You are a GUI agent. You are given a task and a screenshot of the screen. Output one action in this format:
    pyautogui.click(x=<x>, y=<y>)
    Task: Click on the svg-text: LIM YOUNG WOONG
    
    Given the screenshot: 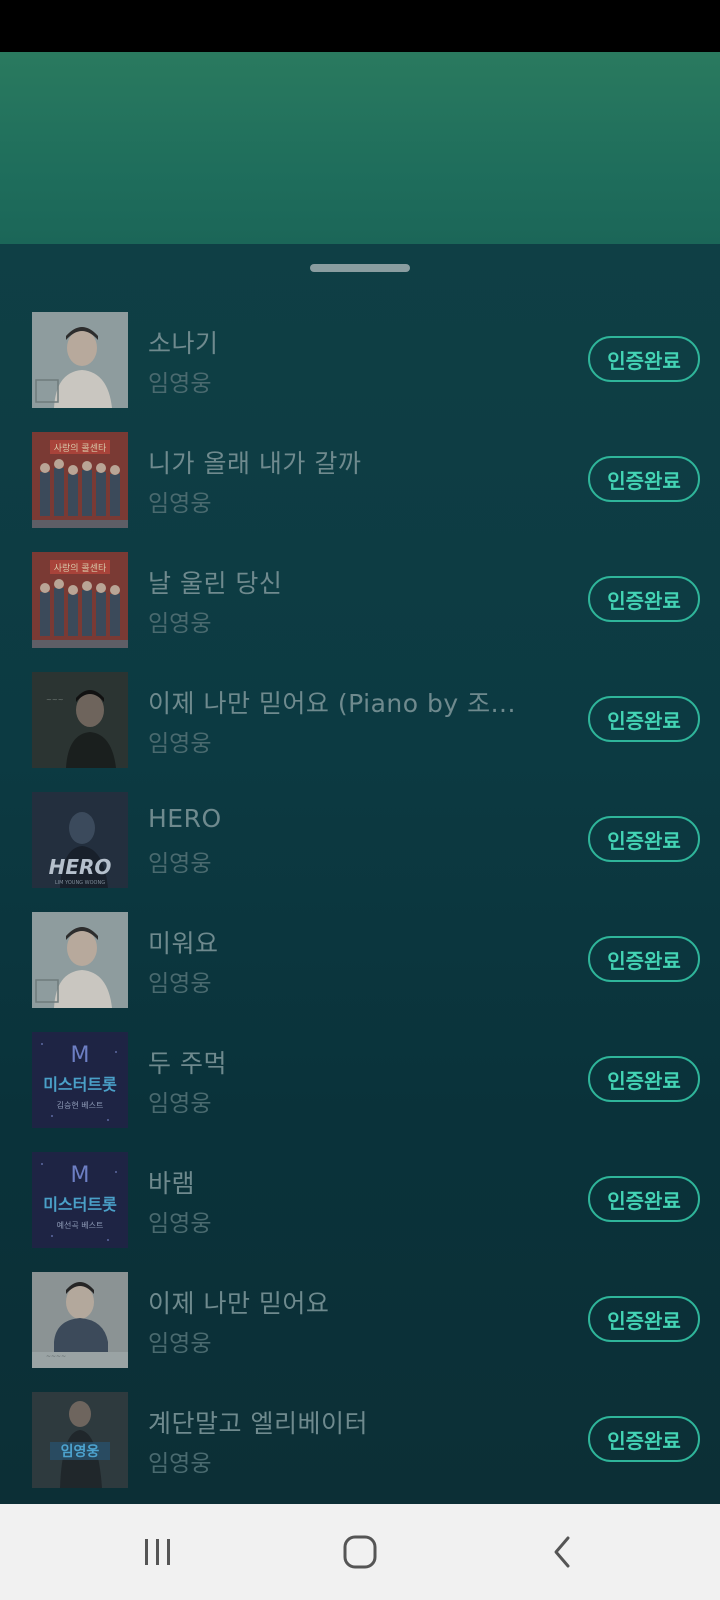 What is the action you would take?
    pyautogui.click(x=80, y=883)
    